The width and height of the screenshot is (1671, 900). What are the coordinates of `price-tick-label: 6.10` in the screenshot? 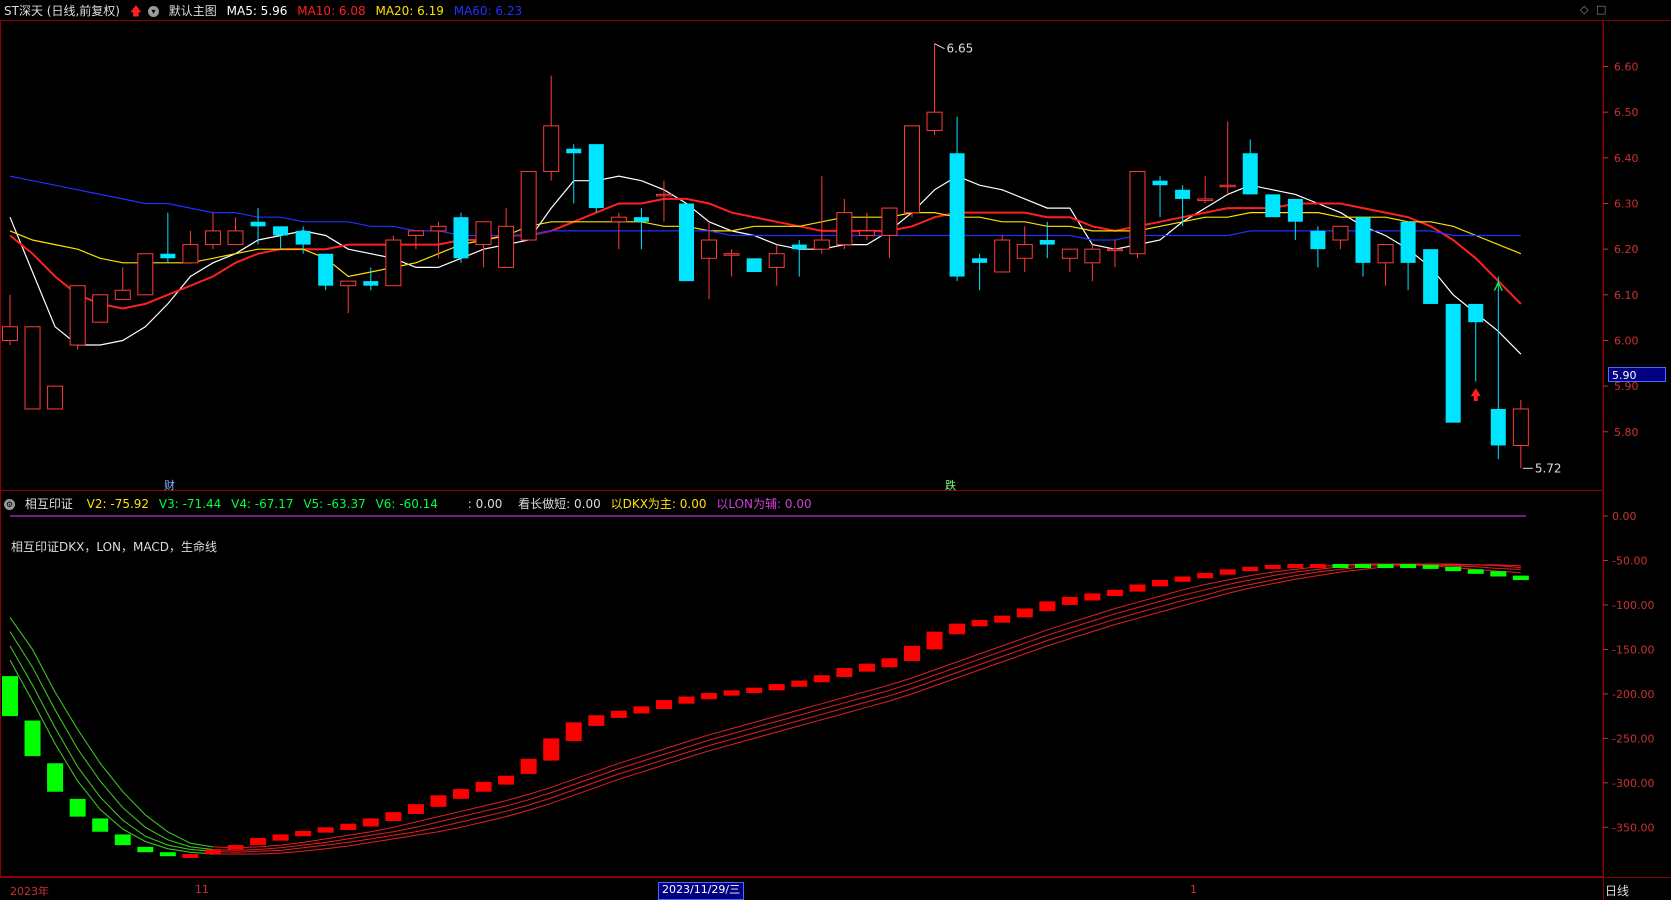 It's located at (1626, 295).